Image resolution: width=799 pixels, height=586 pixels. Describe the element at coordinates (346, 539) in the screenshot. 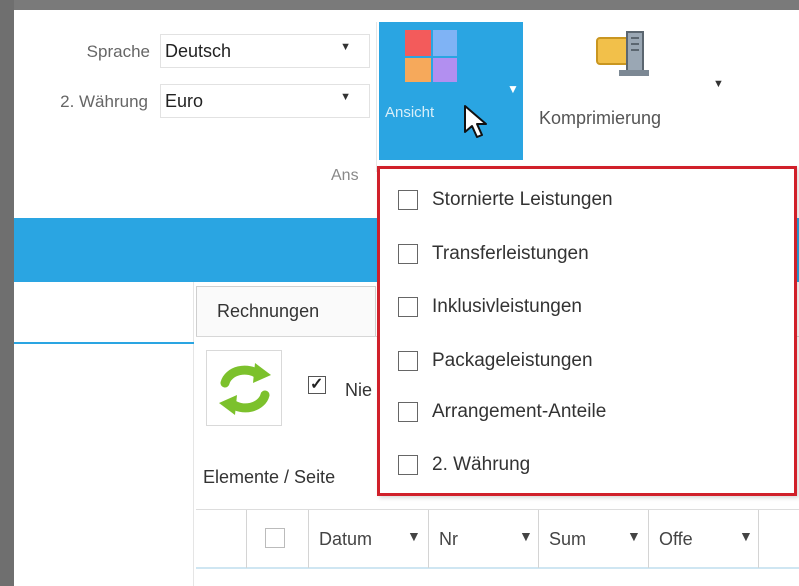

I see `column-label: Datum` at that location.